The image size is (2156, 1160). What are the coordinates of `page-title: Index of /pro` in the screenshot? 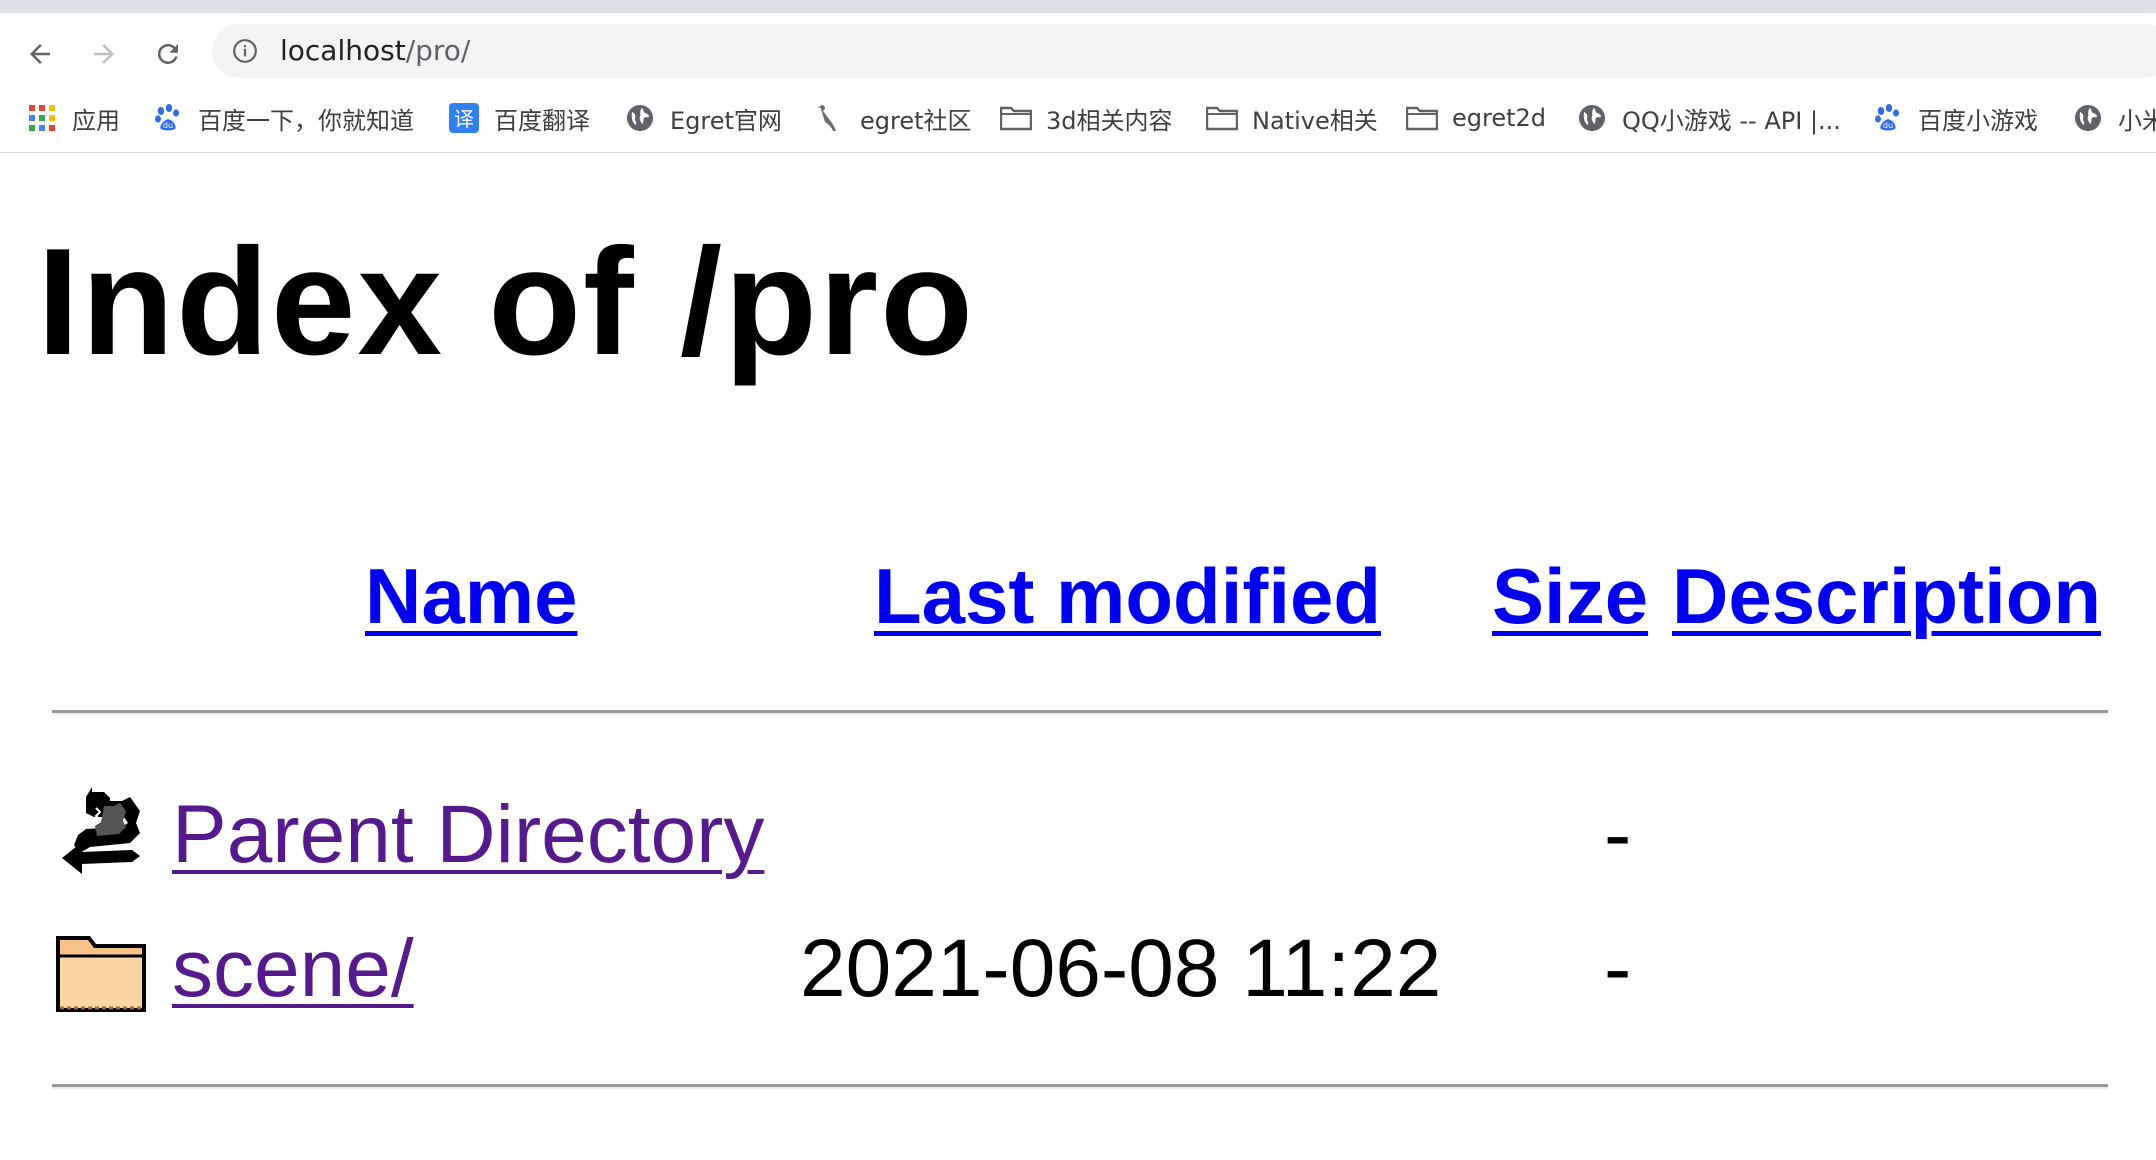 It's located at (506, 302).